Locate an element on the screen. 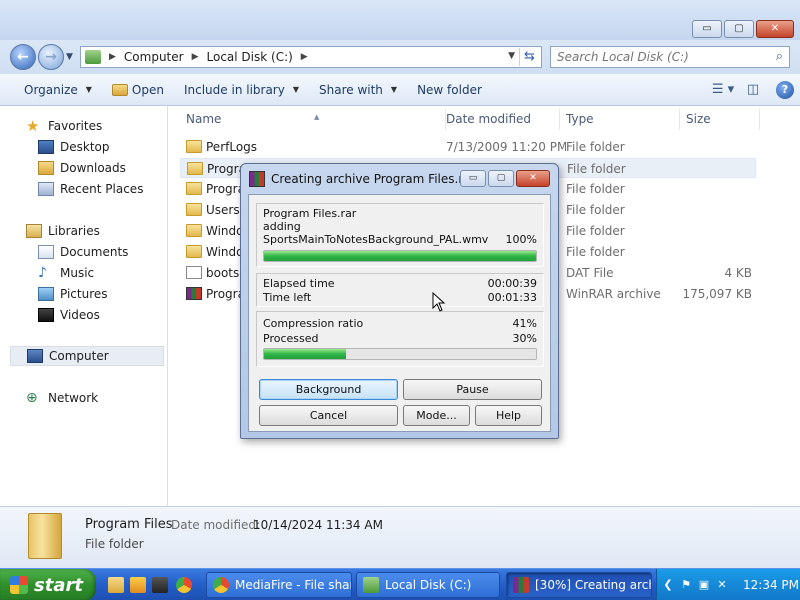  view-options-icon: ☰ ▾ is located at coordinates (723, 90).